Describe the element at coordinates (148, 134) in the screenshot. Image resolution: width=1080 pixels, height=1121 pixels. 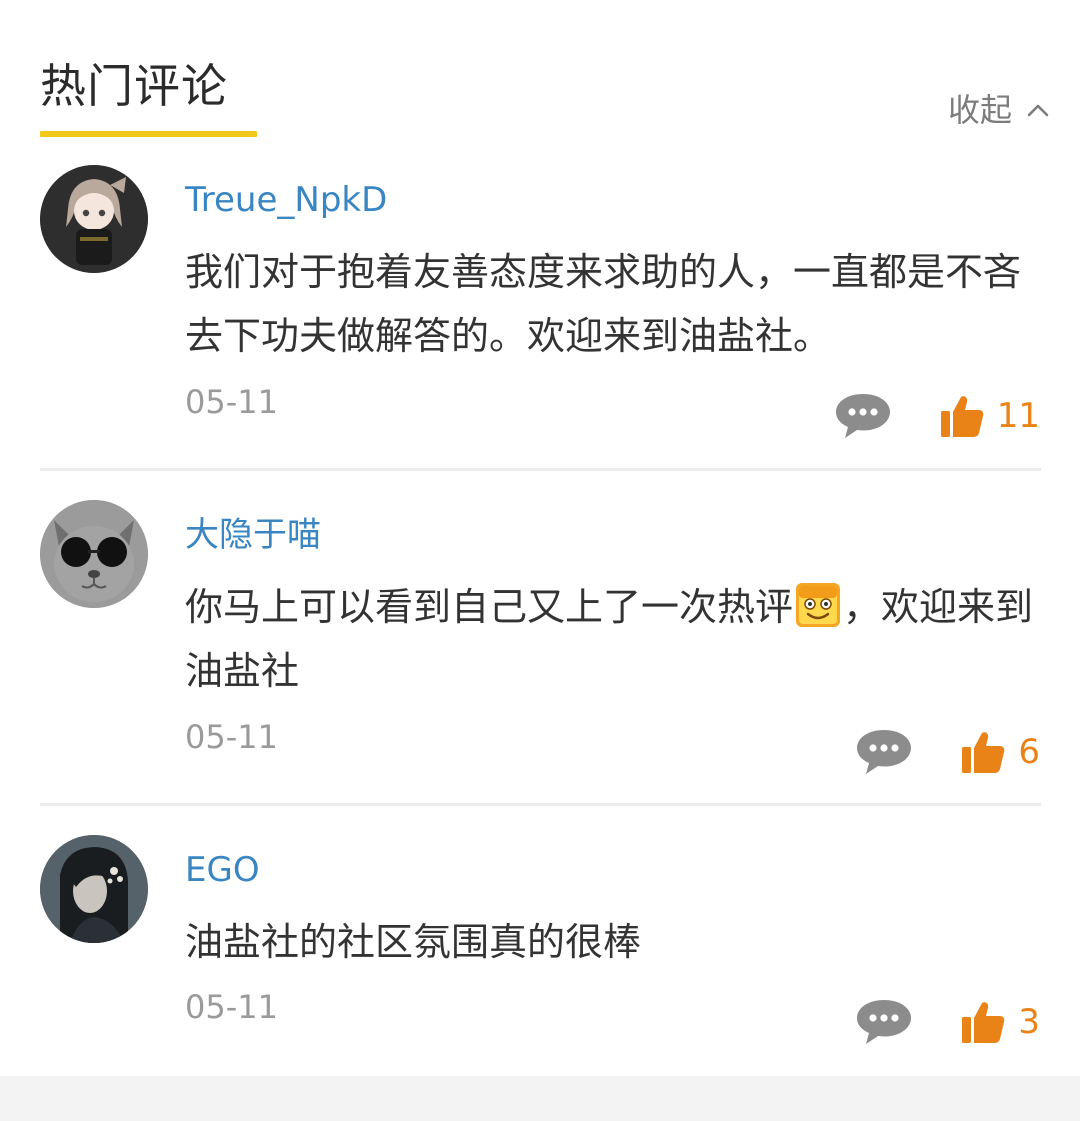
I see `title-underline` at that location.